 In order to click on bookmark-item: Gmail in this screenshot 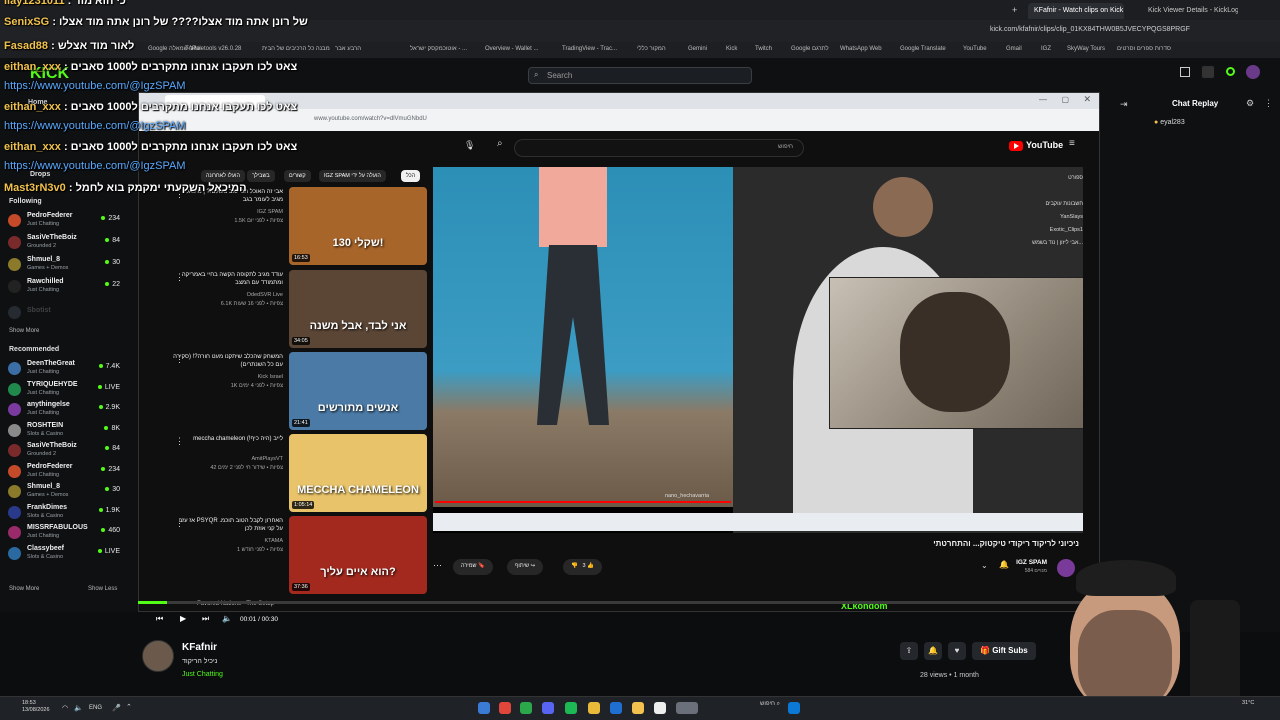, I will do `click(1014, 49)`.